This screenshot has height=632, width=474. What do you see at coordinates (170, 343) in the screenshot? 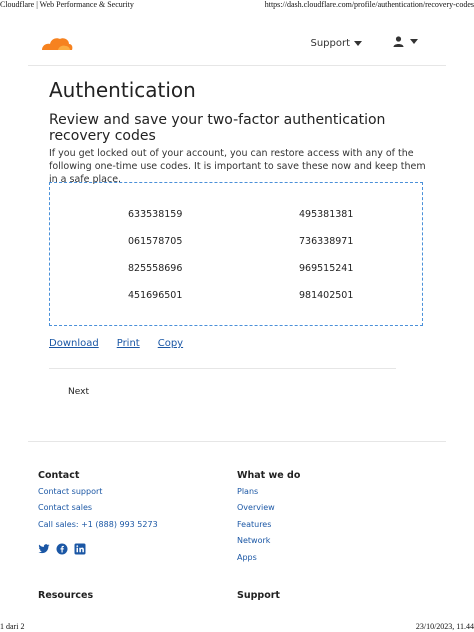
I see `copy-link: Copy` at bounding box center [170, 343].